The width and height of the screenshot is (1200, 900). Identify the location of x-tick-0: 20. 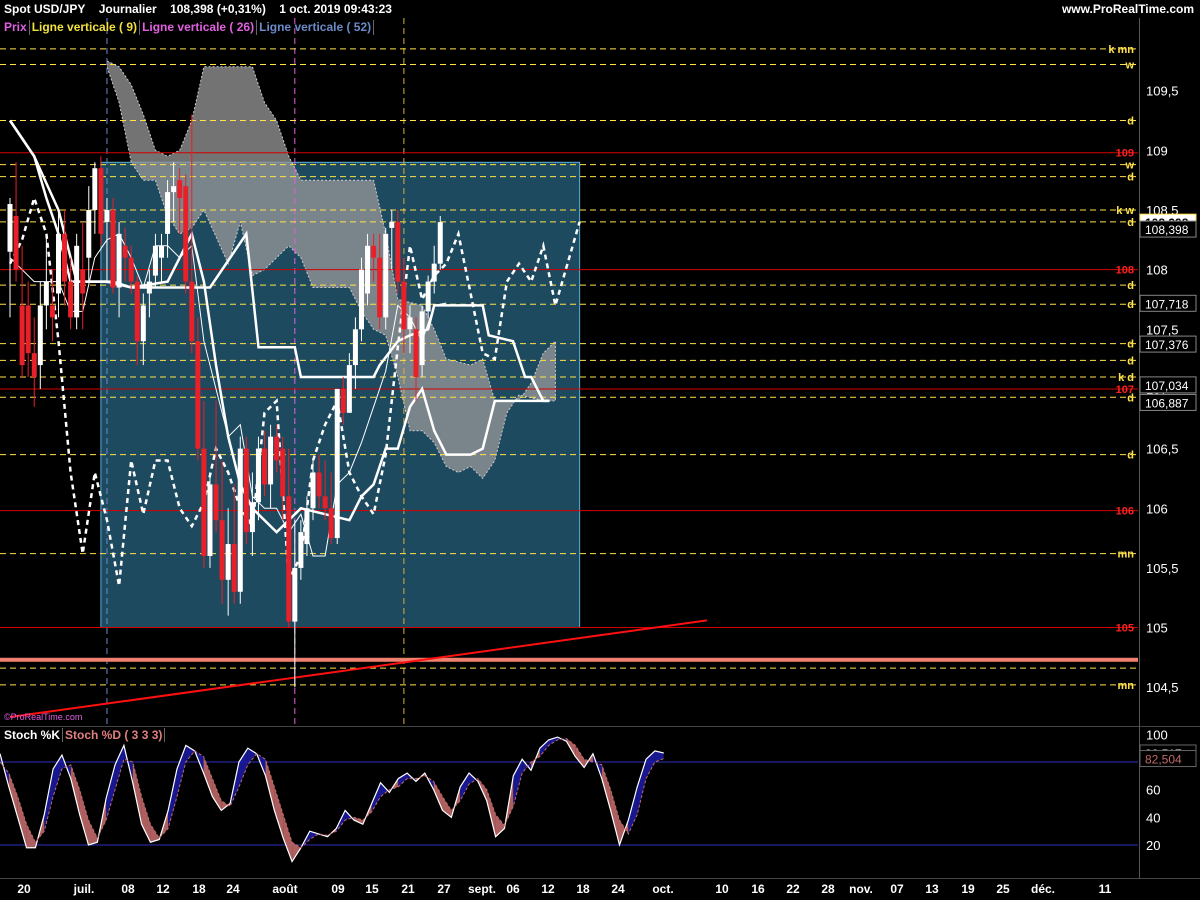
(24, 889).